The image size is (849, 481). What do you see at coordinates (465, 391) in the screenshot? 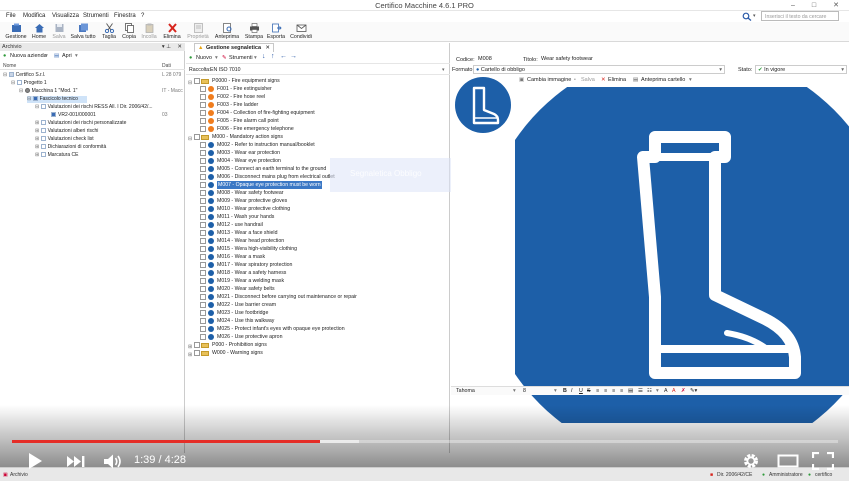
I see `font-select: Tahoma` at bounding box center [465, 391].